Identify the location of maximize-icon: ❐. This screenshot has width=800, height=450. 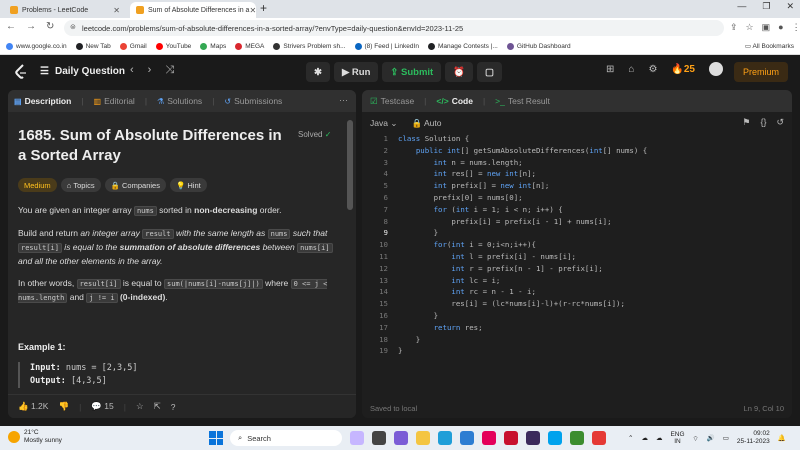
(766, 6).